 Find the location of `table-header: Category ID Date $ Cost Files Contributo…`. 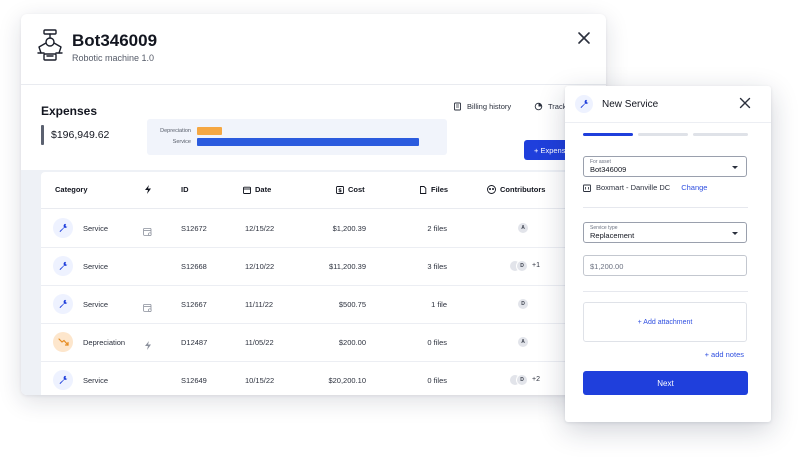

table-header: Category ID Date $ Cost Files Contributo… is located at coordinates (323, 190).